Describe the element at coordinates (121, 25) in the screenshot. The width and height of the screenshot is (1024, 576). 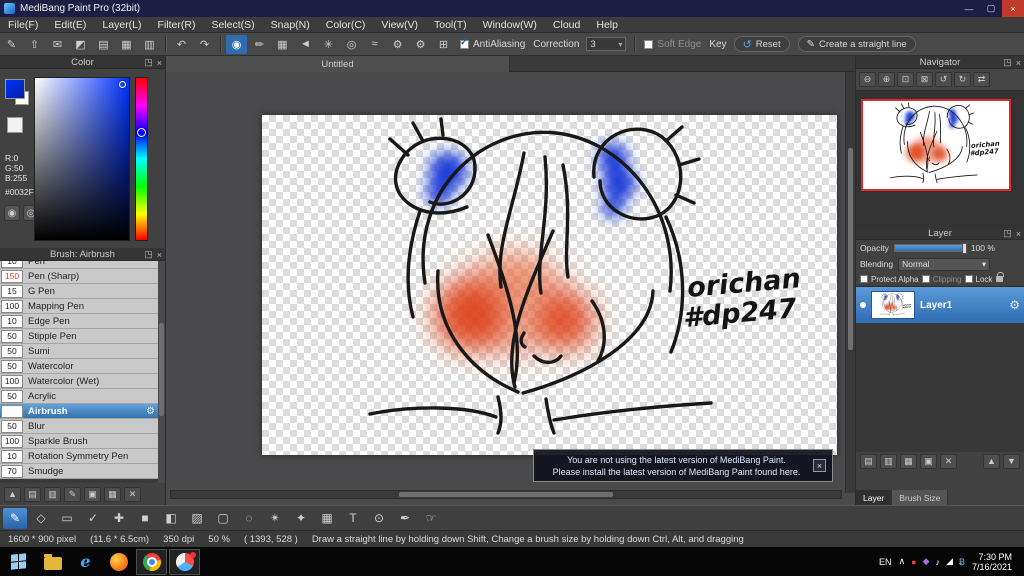
I see `menu-item-layerl: Layer(L)` at that location.